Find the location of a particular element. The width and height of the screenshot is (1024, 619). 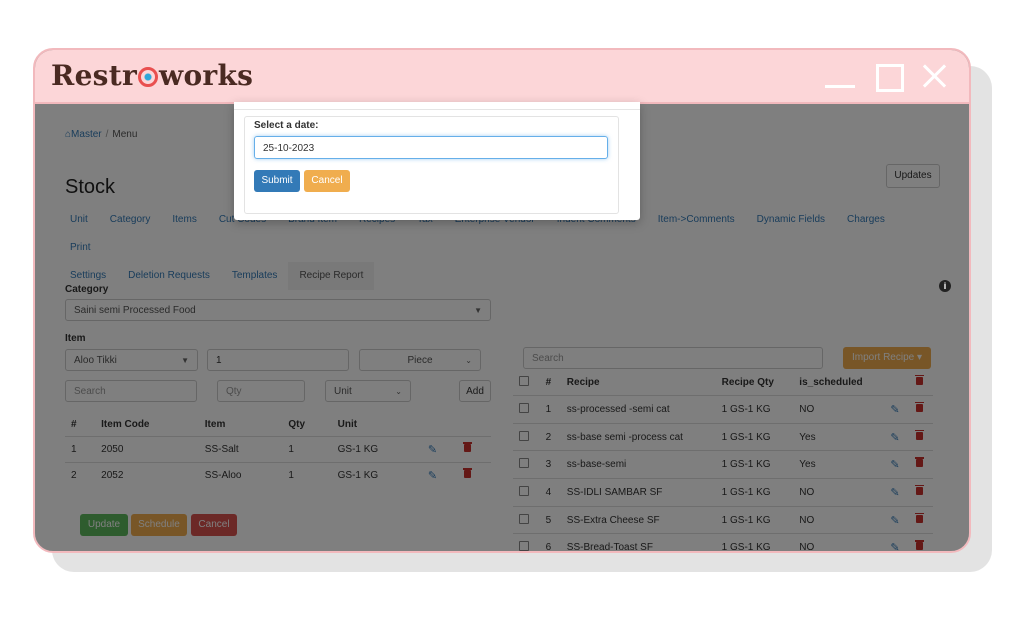

minimize-icon is located at coordinates (840, 77).